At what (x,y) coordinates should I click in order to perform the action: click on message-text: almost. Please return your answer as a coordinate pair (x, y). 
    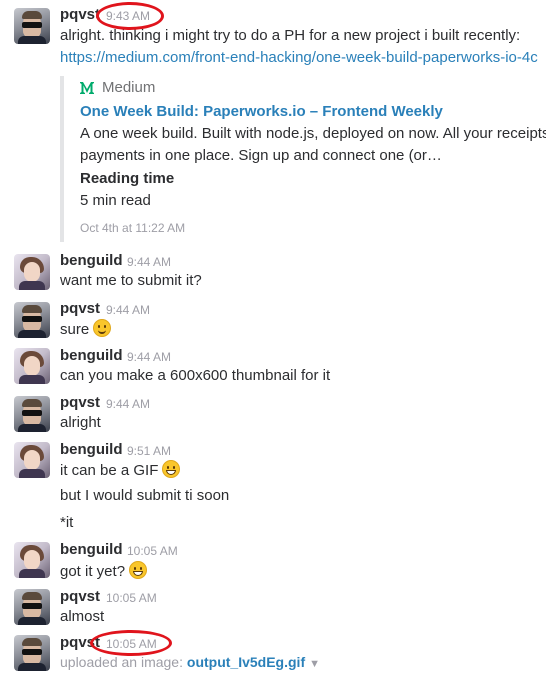
    Looking at the image, I should click on (82, 616).